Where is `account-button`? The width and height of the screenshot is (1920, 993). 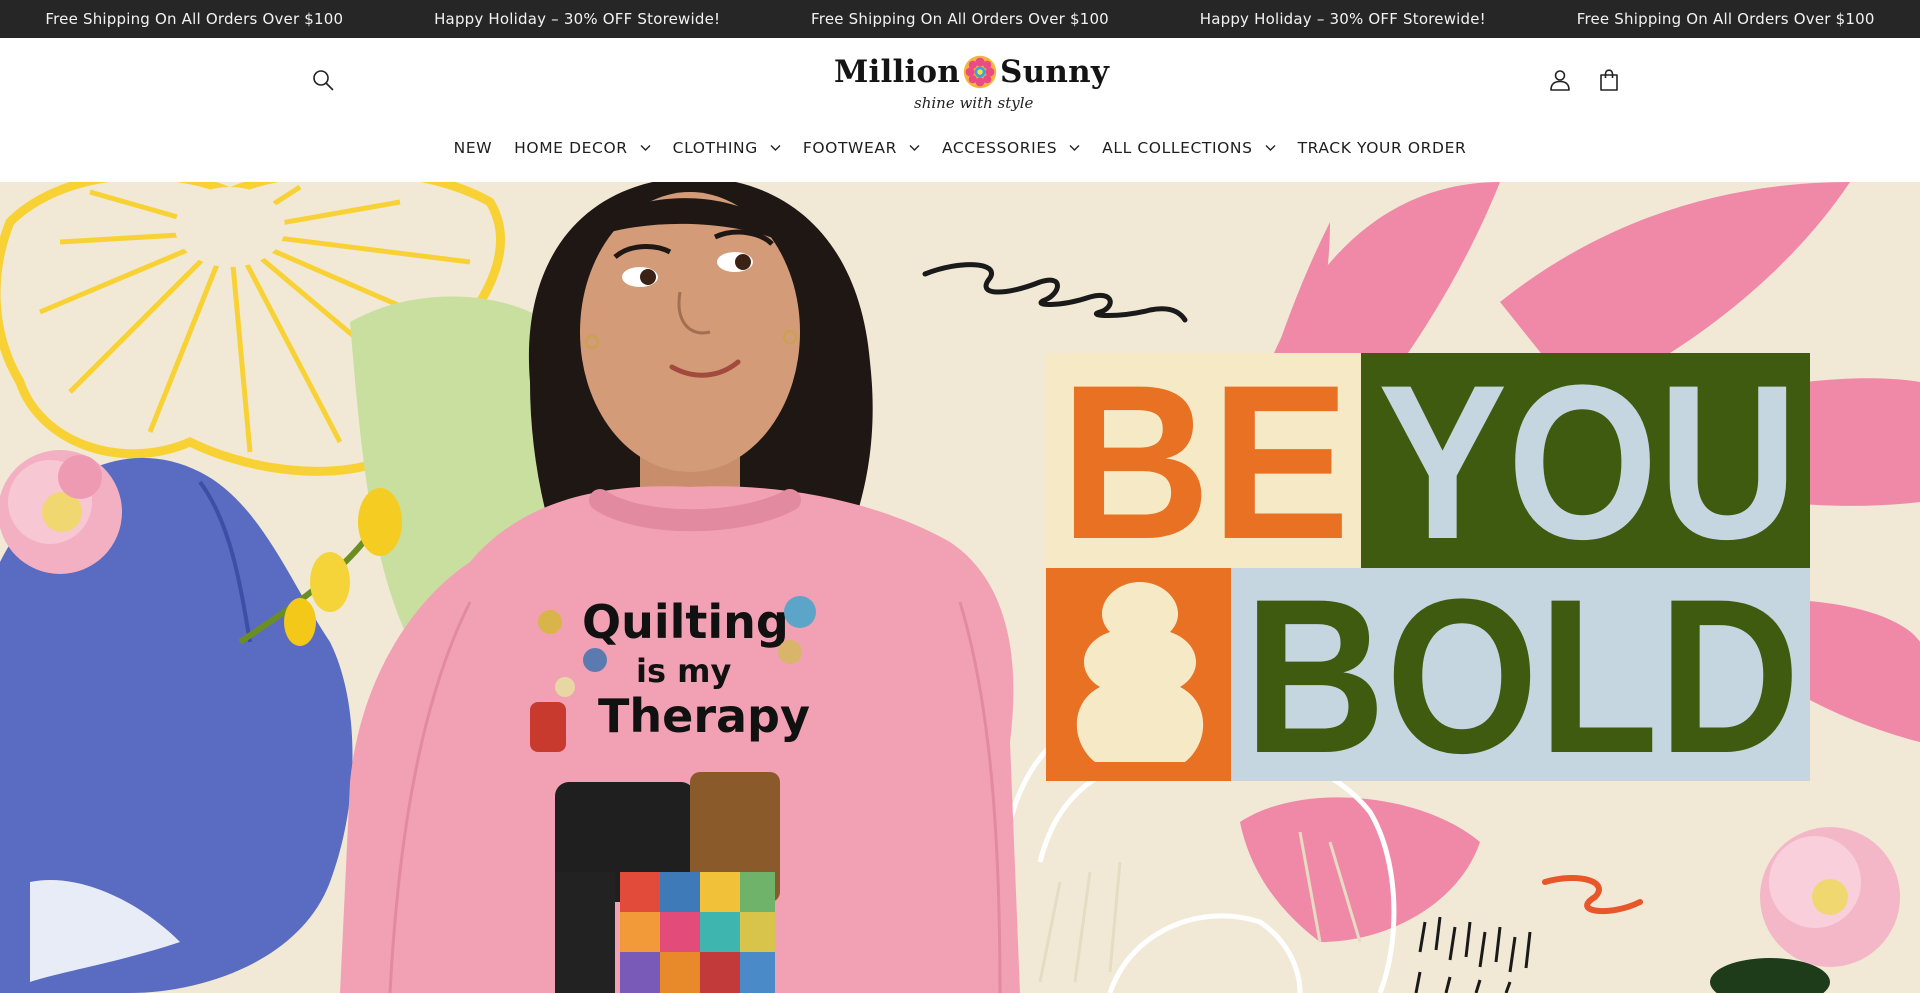
account-button is located at coordinates (1560, 80).